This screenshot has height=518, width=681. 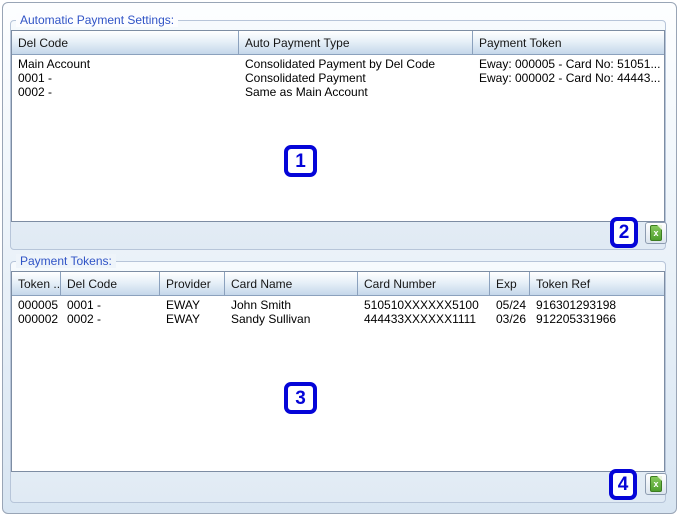 I want to click on callout-4: 4, so click(x=623, y=484).